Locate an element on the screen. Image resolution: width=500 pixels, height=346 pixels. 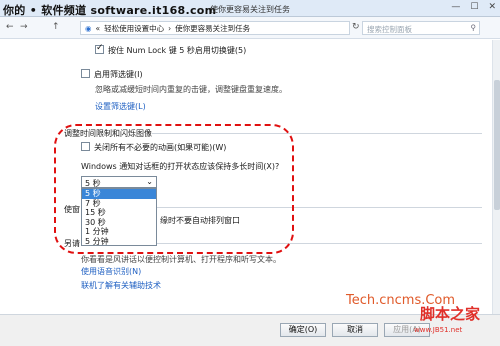
ok-button: 确定(O) is located at coordinates (303, 330).